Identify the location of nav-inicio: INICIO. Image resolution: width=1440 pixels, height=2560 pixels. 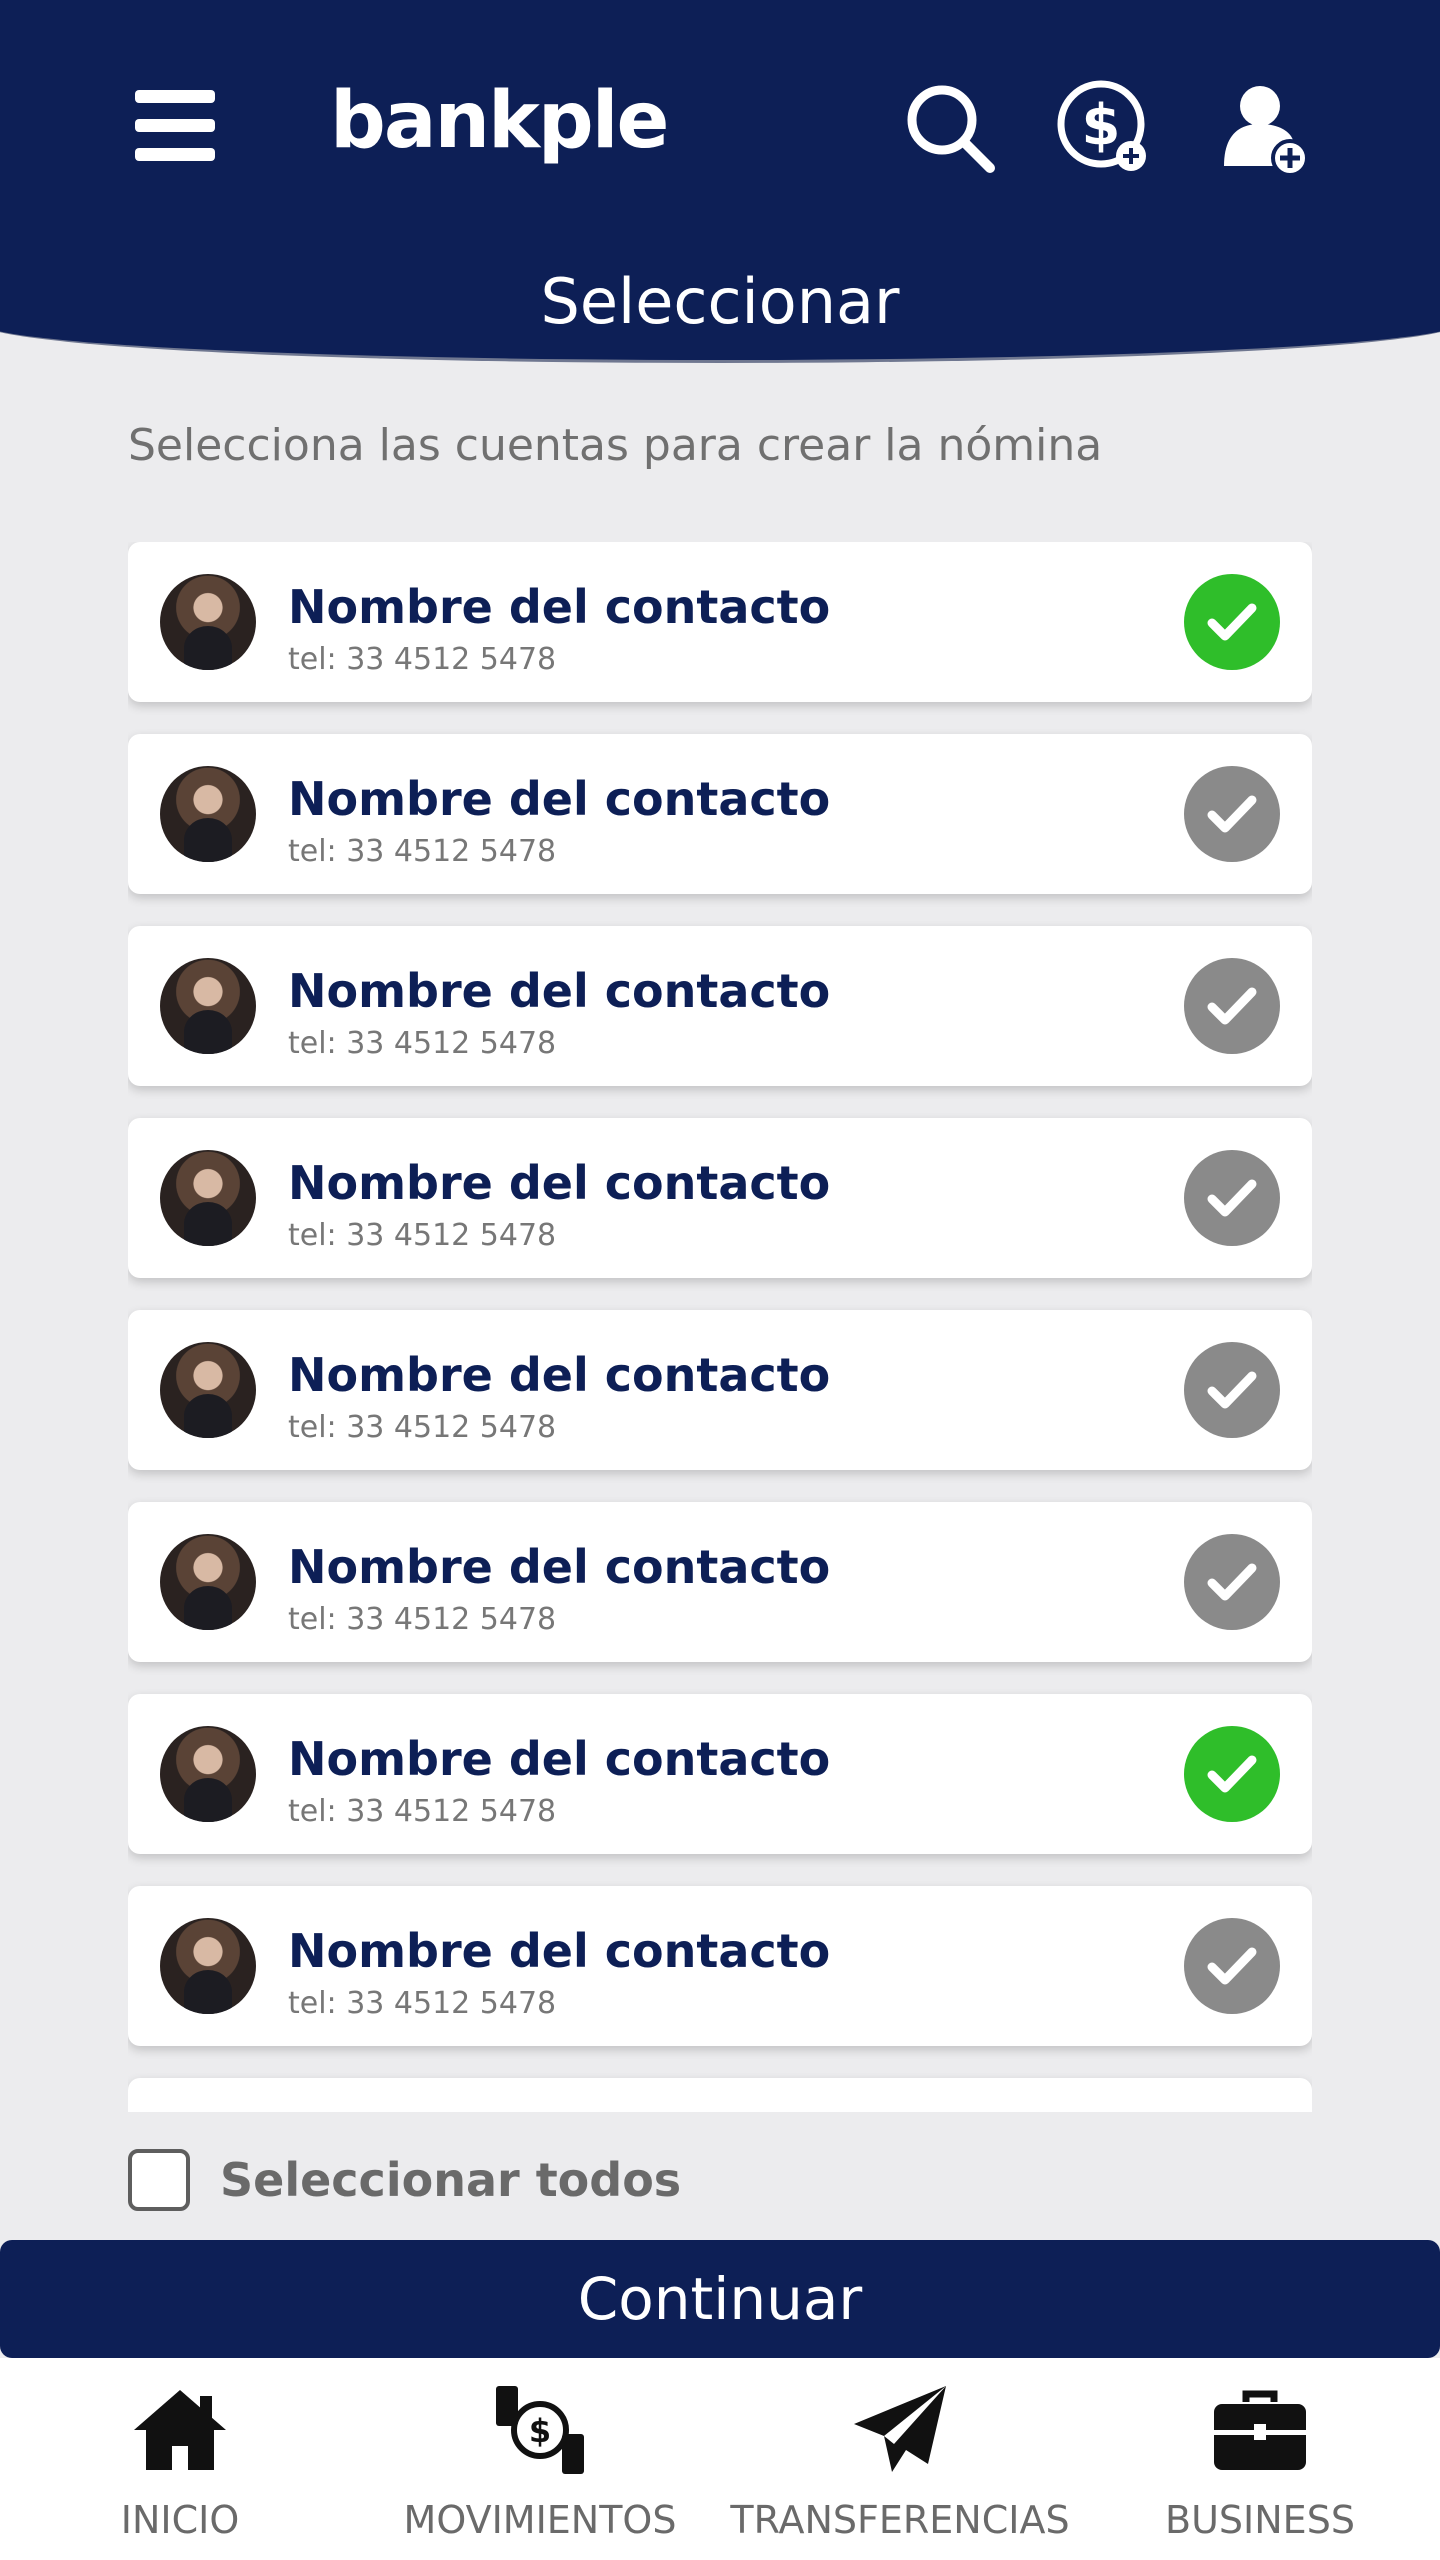
(180, 2459).